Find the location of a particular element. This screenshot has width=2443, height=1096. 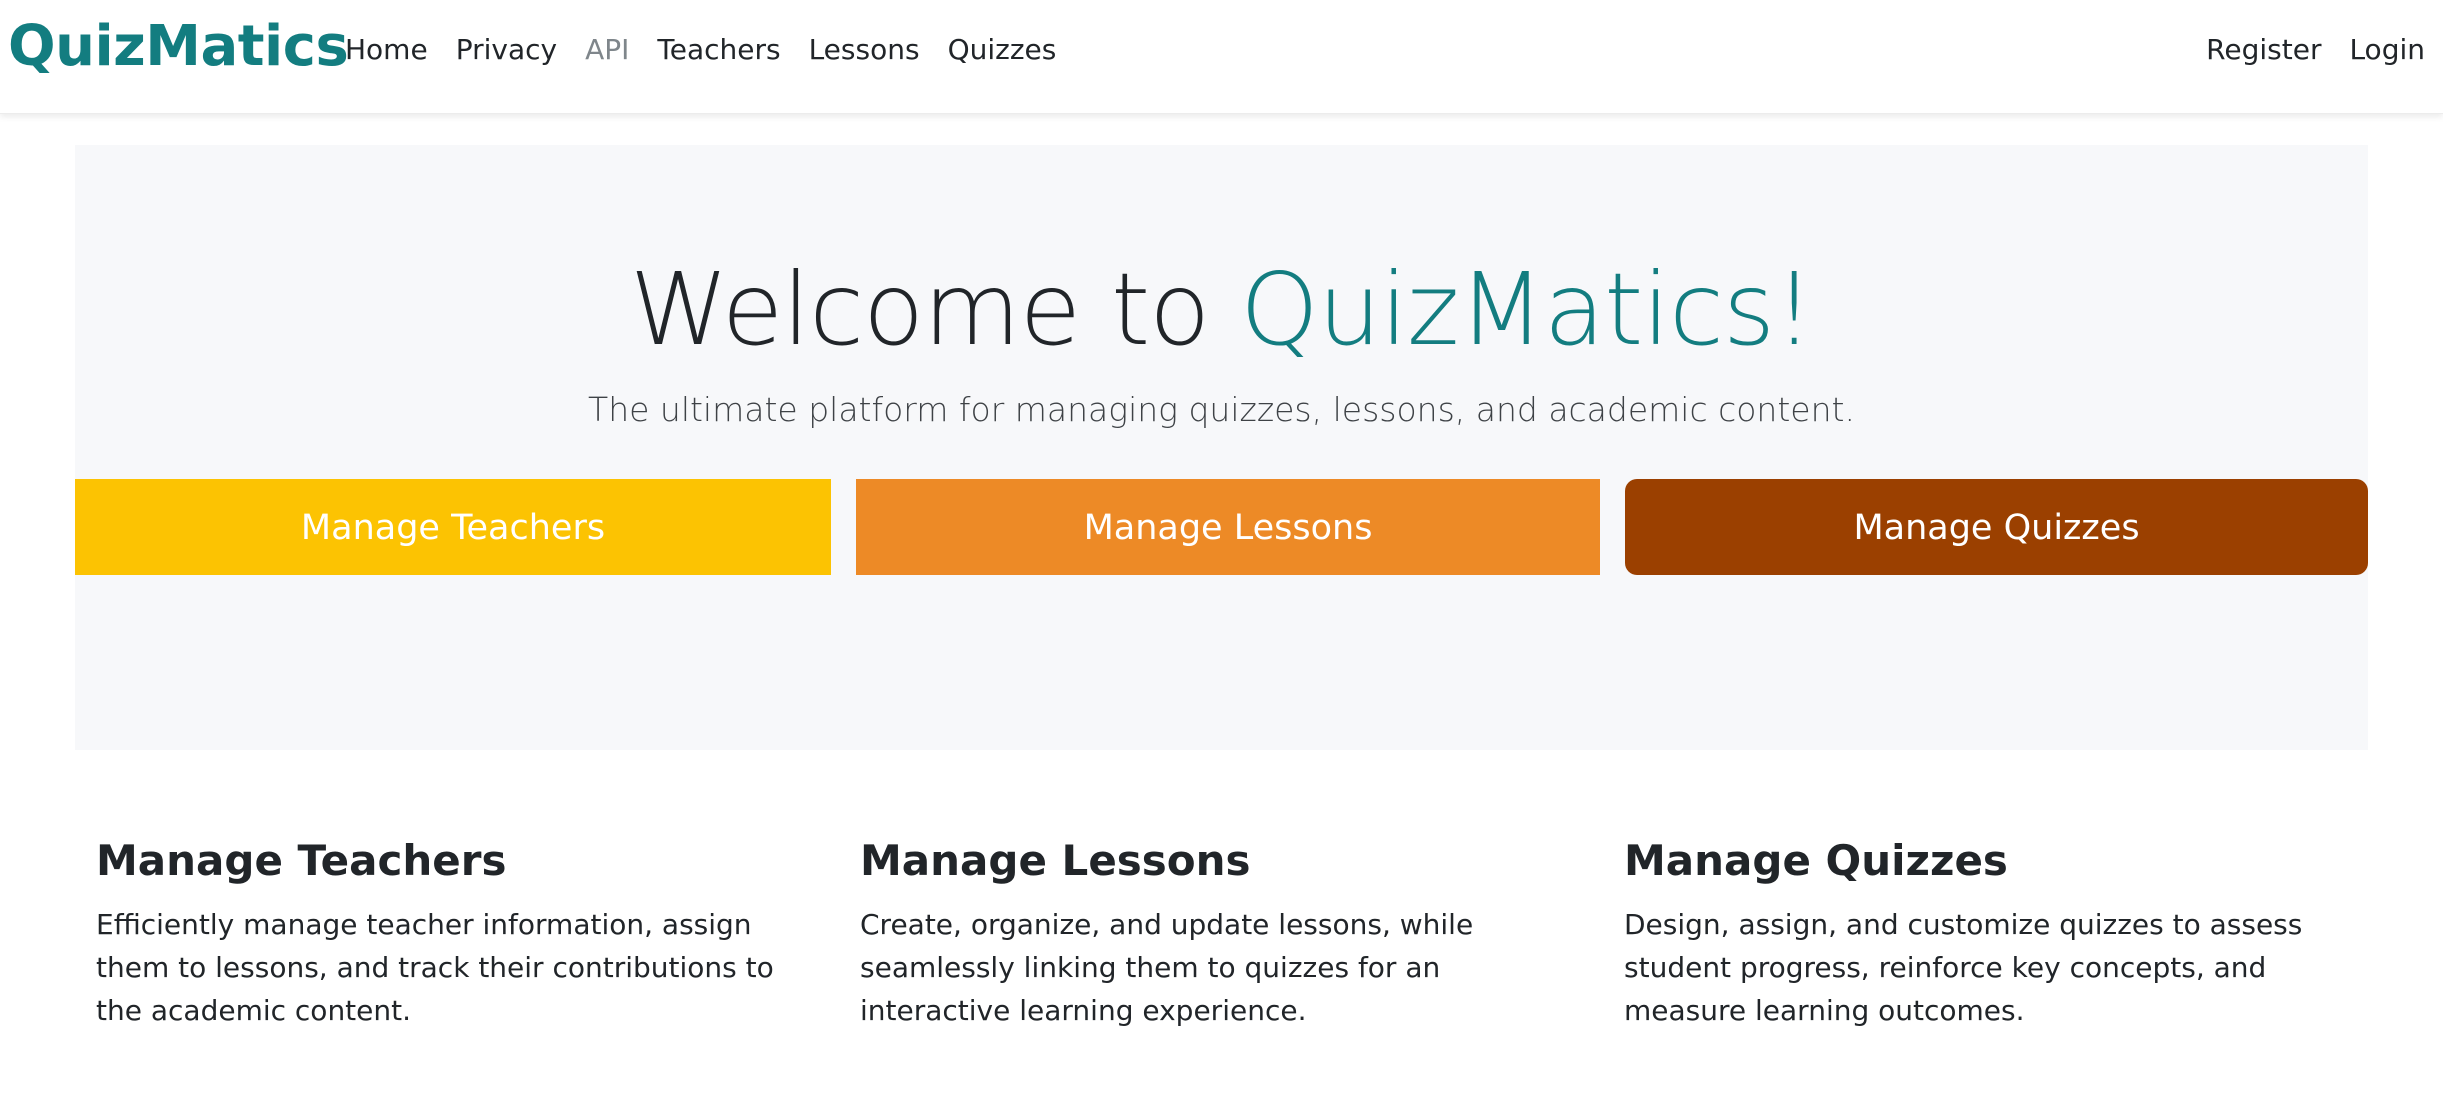

manage-teachers-button: Manage Teachers is located at coordinates (453, 527).